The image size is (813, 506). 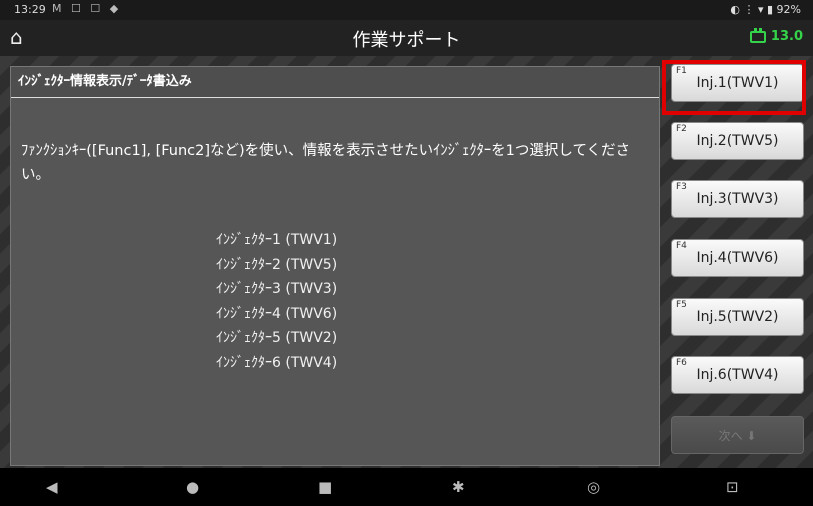 I want to click on function-key-label: Inj.6(TWV4), so click(x=737, y=375).